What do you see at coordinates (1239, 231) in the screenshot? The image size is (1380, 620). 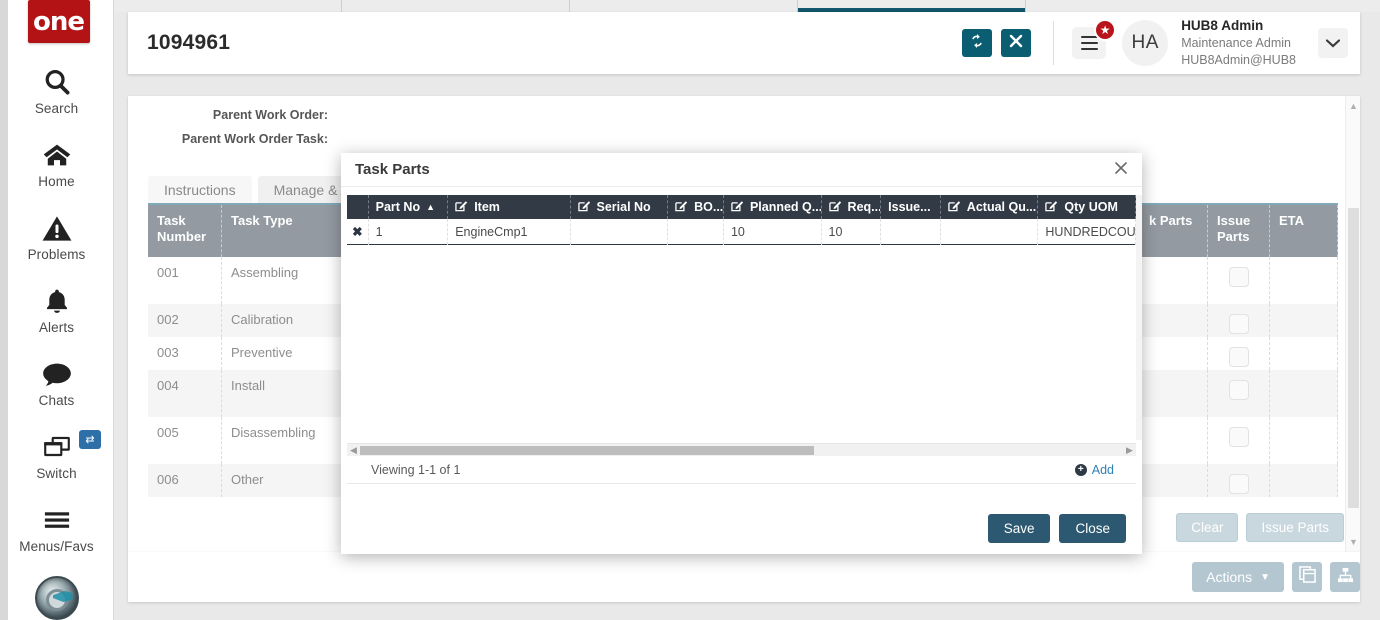 I see `column-header-issue-parts: Issue Parts` at bounding box center [1239, 231].